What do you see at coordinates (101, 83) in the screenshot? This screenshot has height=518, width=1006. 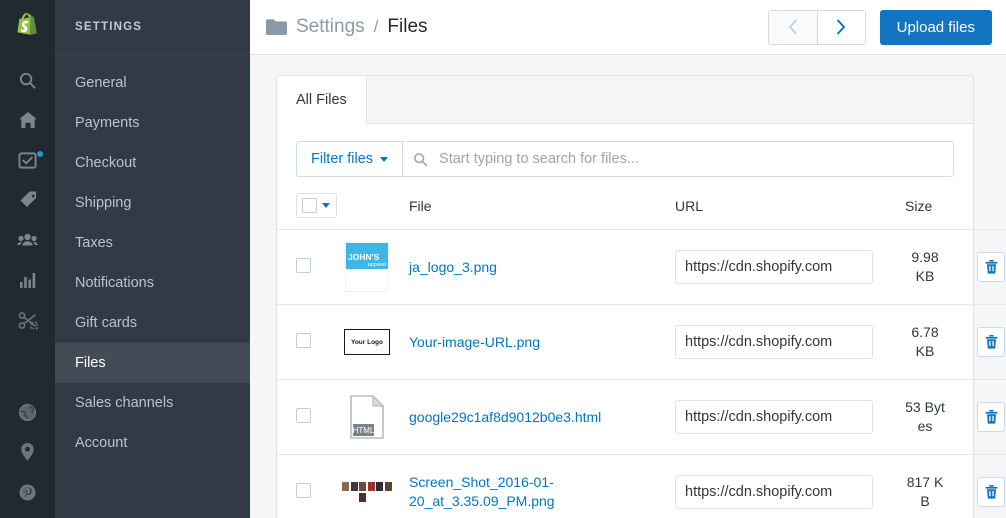 I see `sidebar-item-label: General` at bounding box center [101, 83].